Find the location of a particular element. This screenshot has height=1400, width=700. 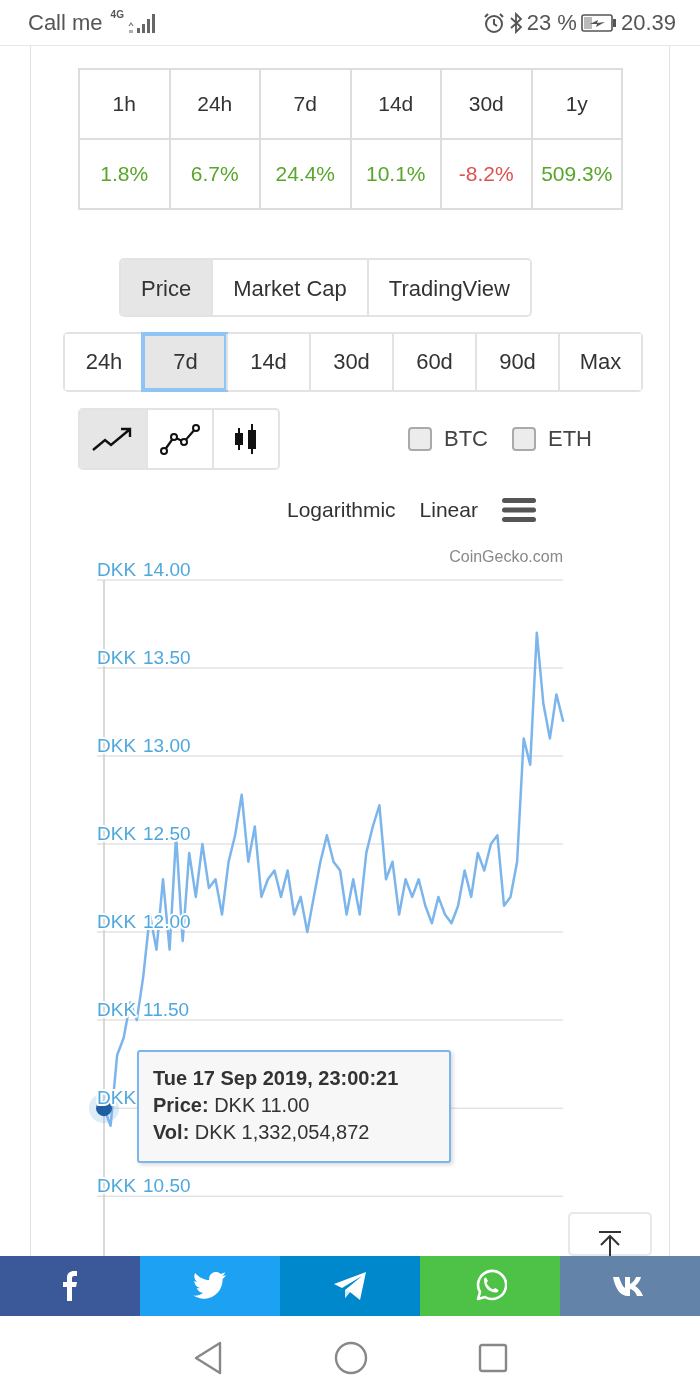

home-button is located at coordinates (351, 1358).